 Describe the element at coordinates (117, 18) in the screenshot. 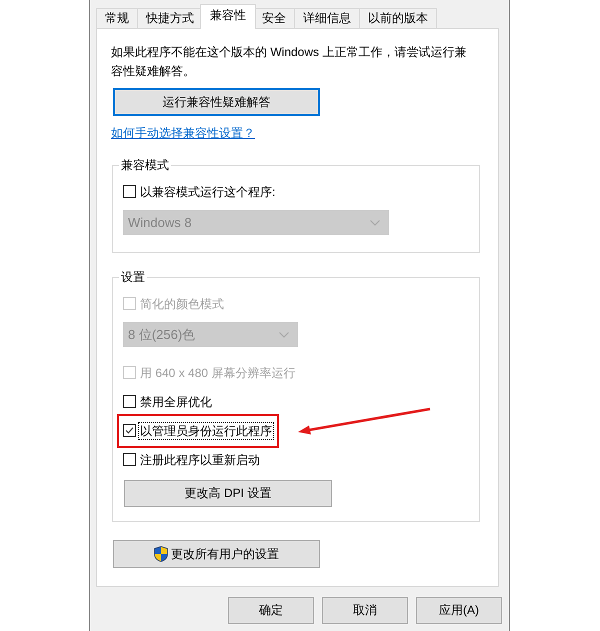

I see `tab: 常规` at that location.